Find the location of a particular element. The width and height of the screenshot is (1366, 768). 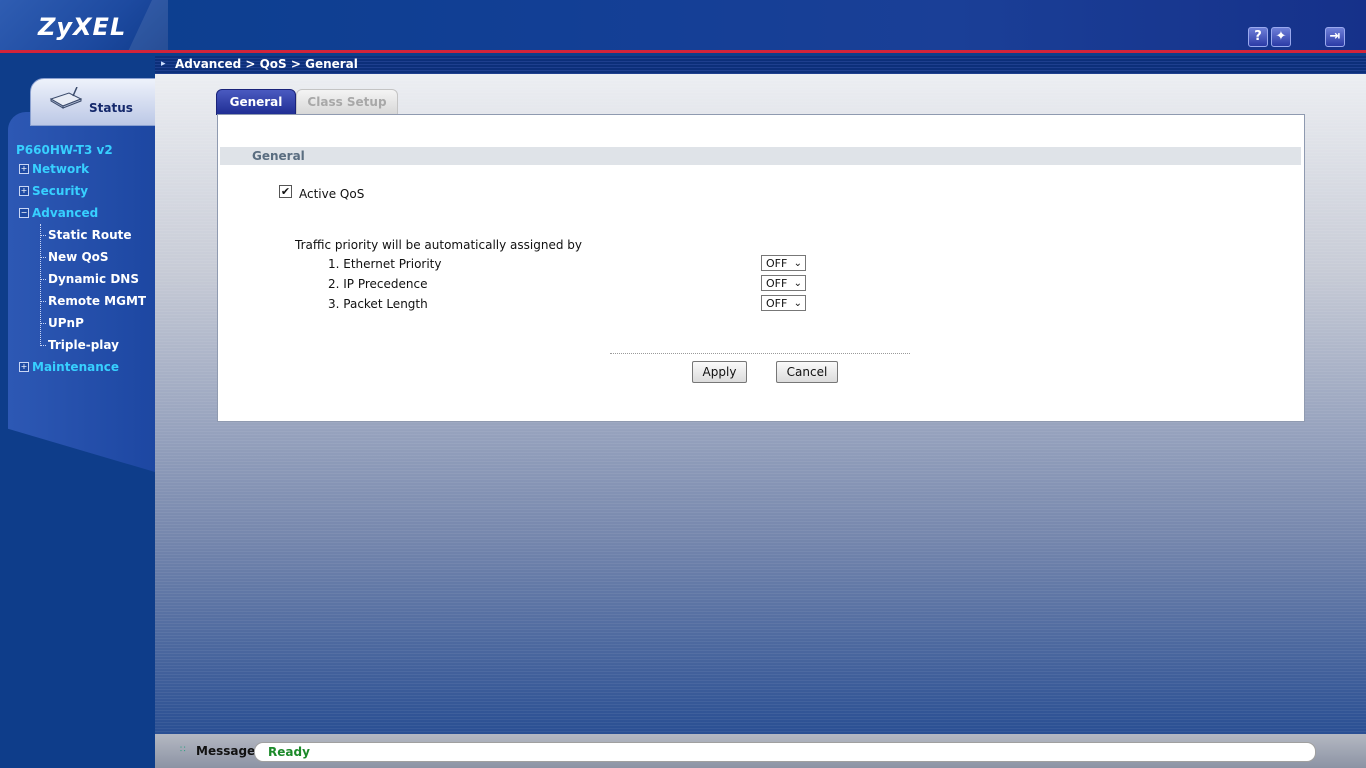

cancel-button: Cancel is located at coordinates (807, 372).